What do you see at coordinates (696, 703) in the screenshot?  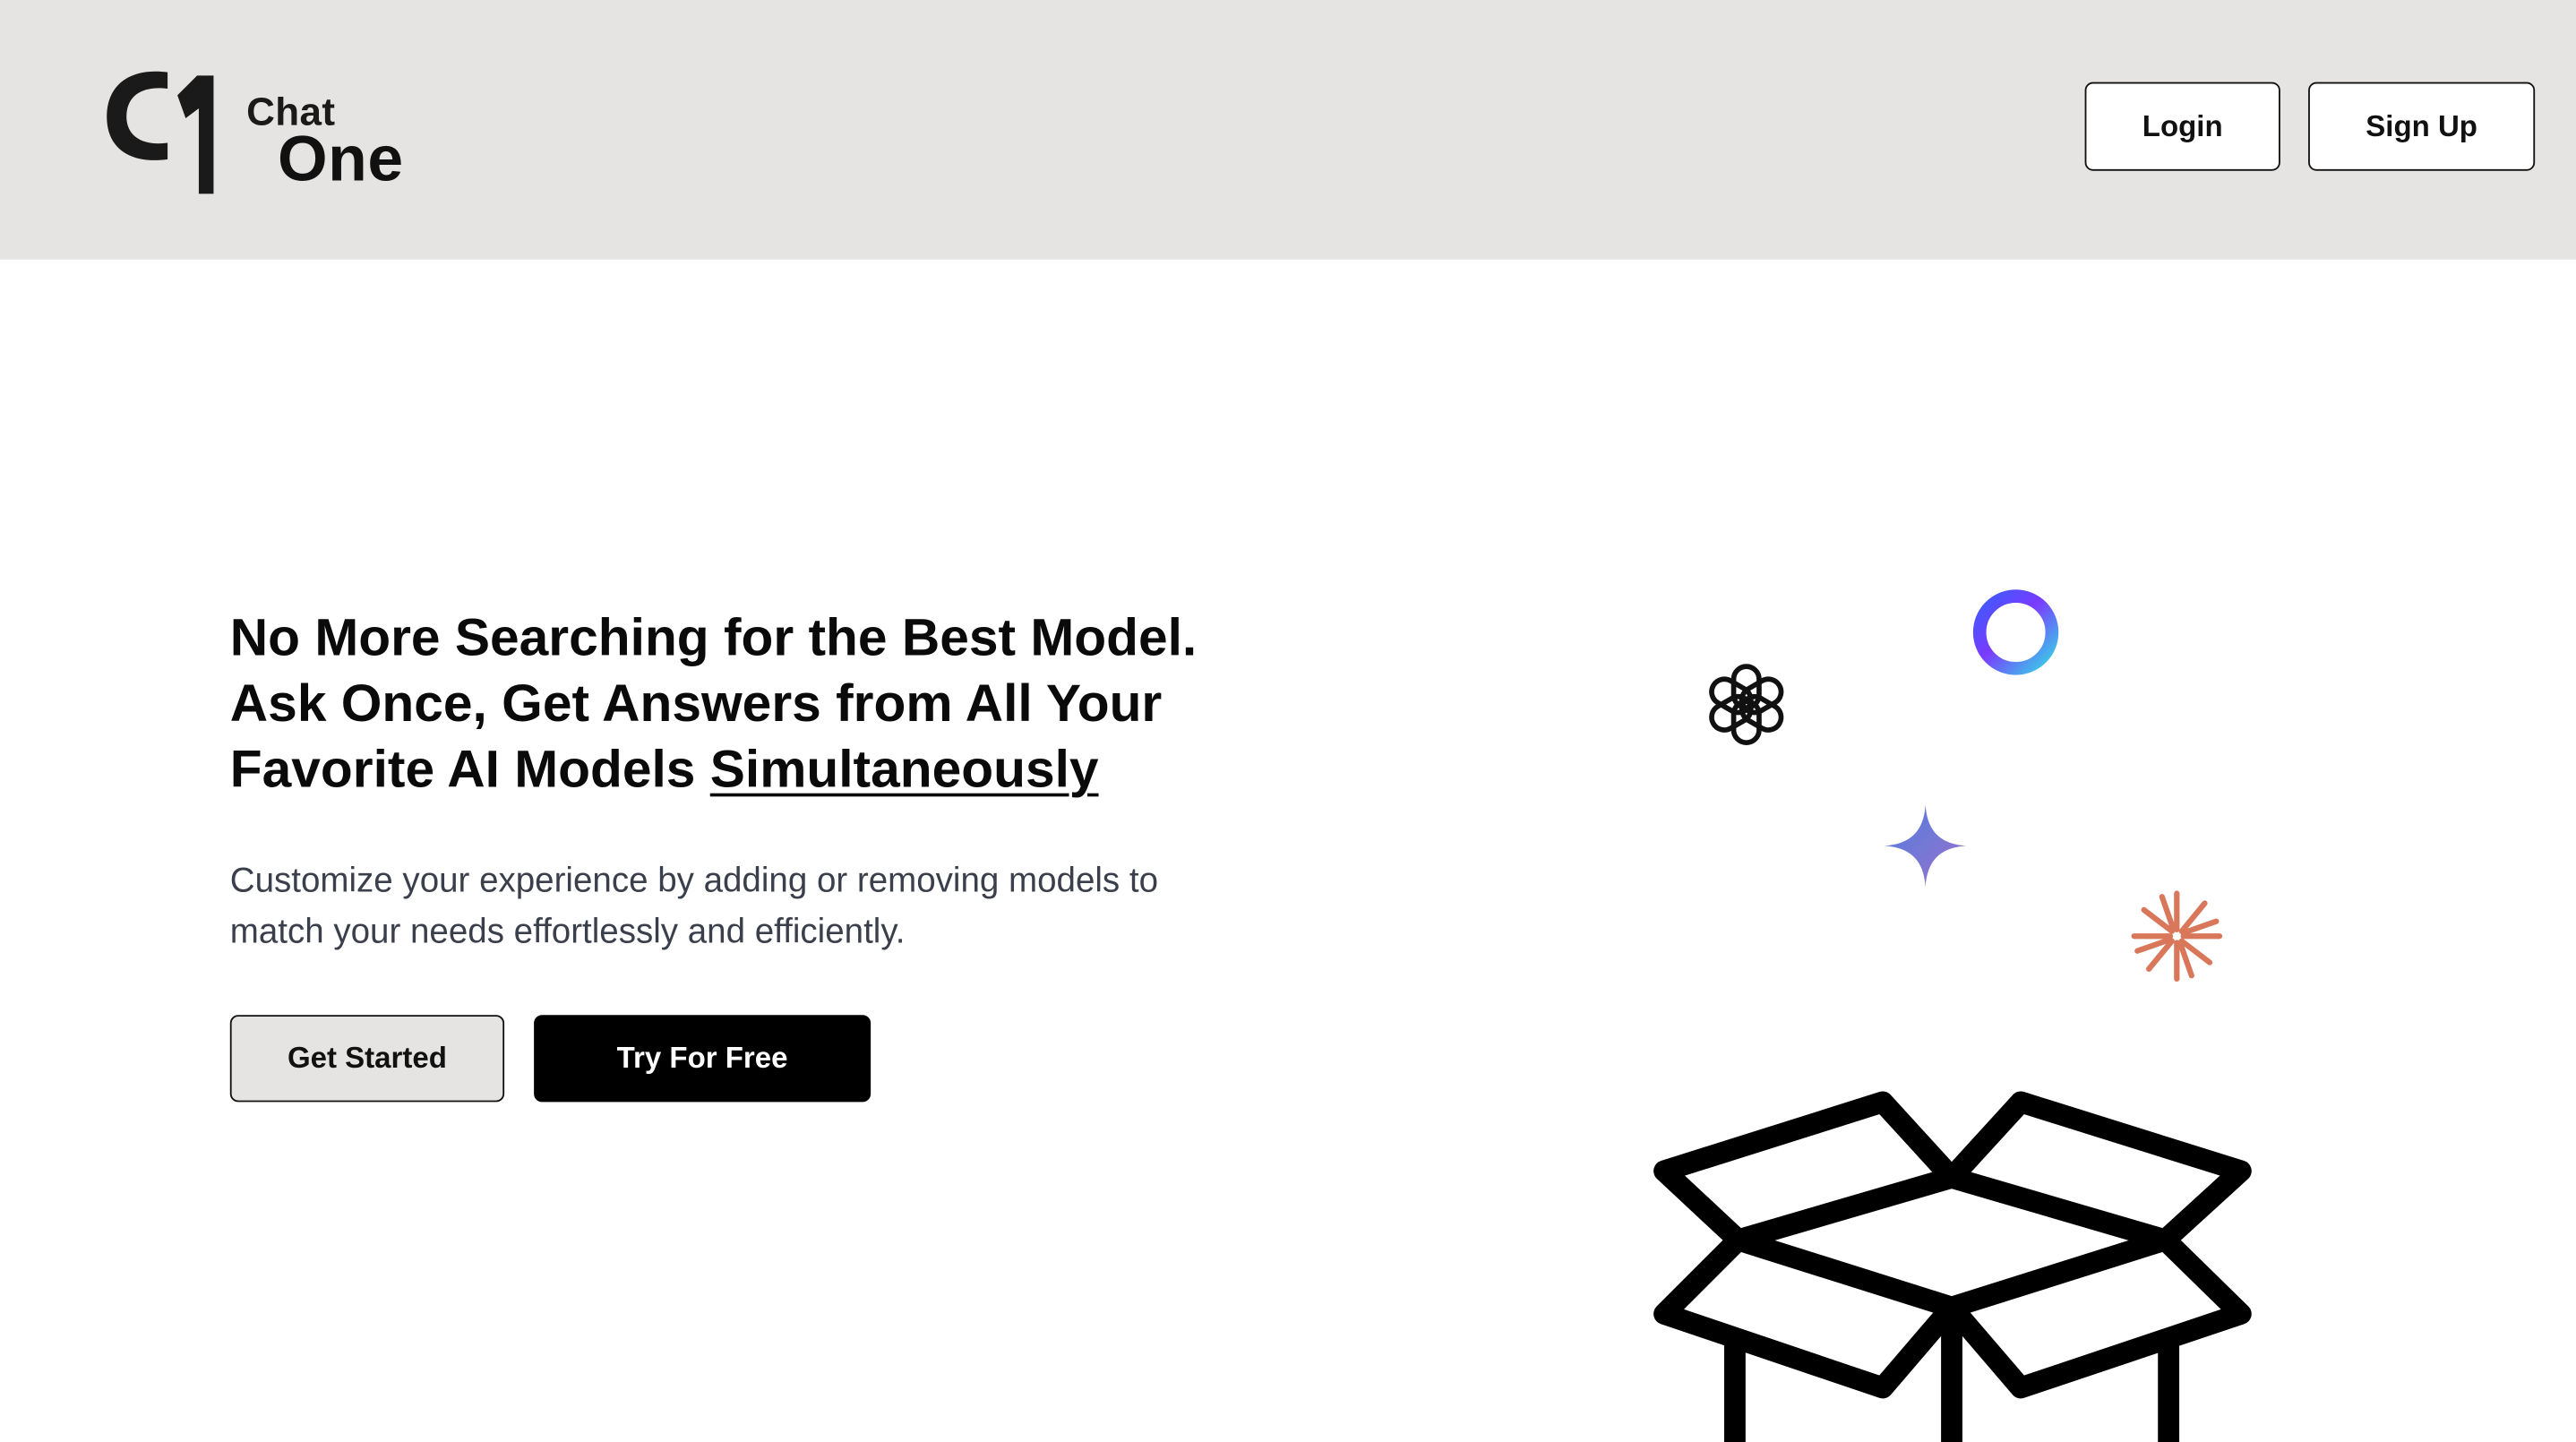 I see `hero-title-line-2: Ask Once, Get Answers from All Your` at bounding box center [696, 703].